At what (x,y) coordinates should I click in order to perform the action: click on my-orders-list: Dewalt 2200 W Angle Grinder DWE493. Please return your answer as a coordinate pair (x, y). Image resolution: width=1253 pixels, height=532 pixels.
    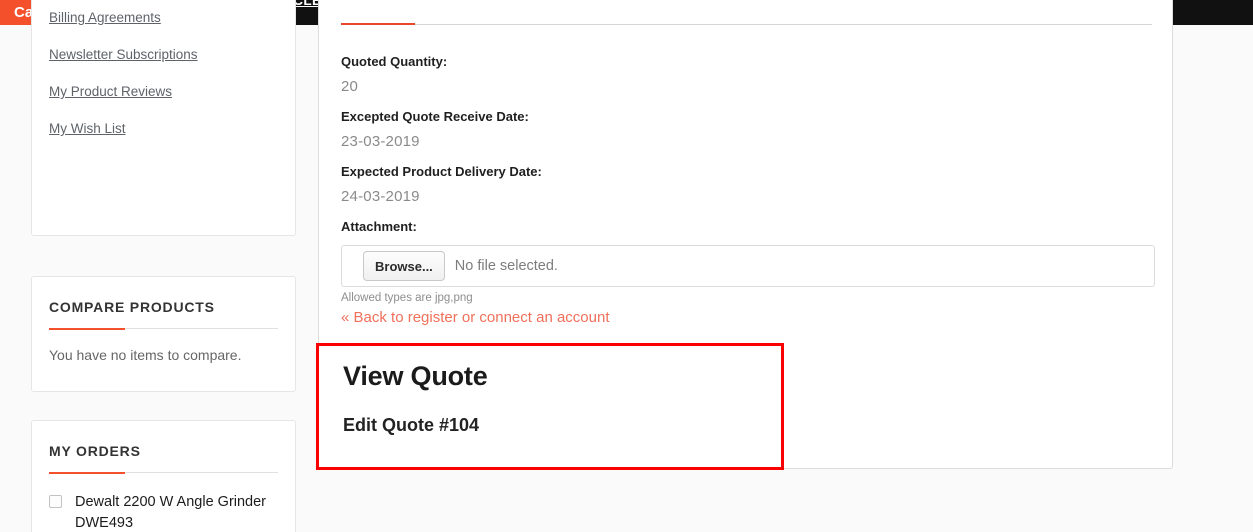
    Looking at the image, I should click on (163, 511).